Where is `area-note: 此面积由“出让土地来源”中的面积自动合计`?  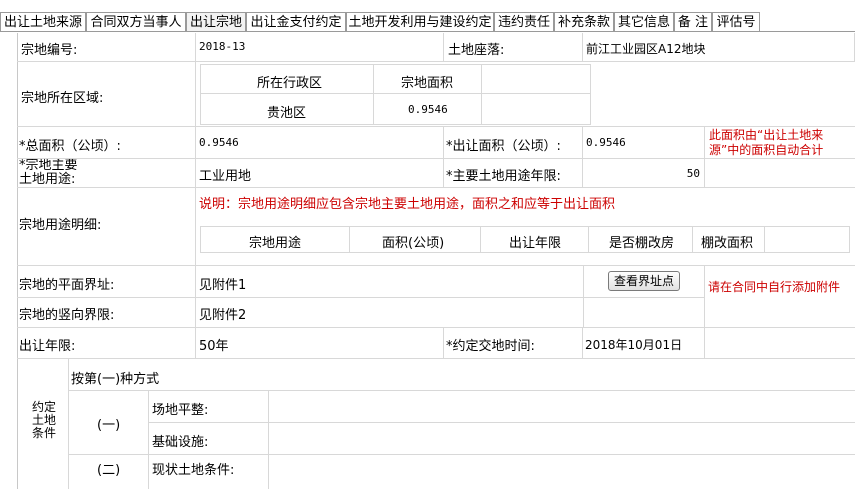 area-note: 此面积由“出让土地来源”中的面积自动合计 is located at coordinates (766, 142).